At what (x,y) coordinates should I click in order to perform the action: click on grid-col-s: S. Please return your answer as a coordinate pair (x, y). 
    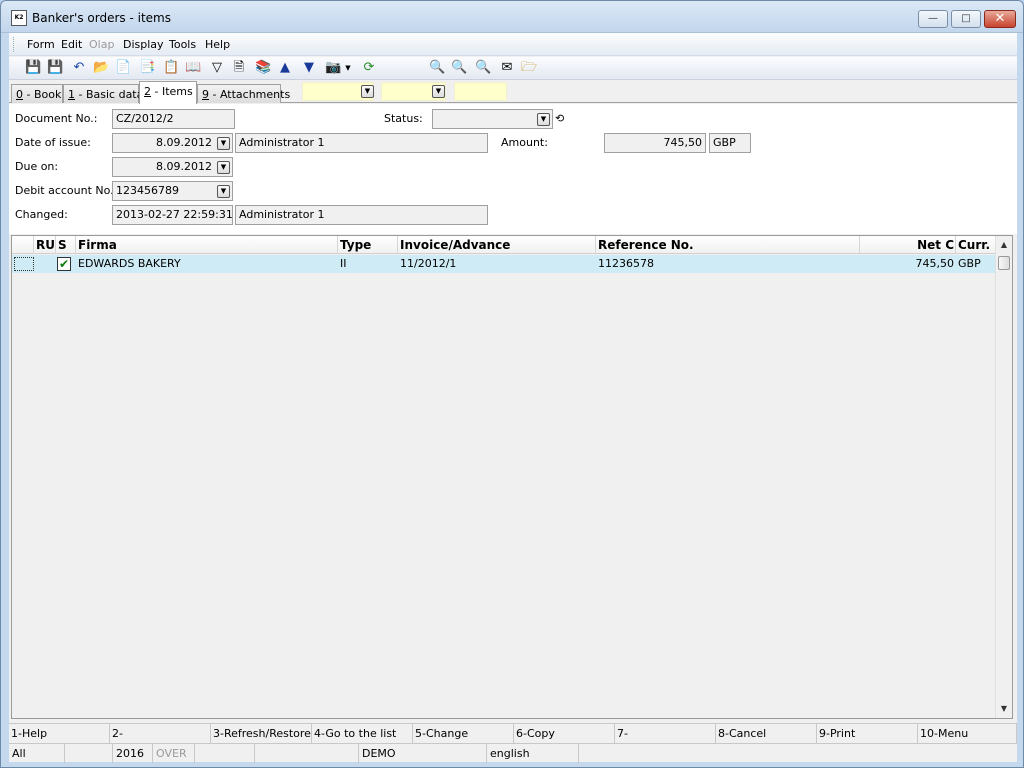
    Looking at the image, I should click on (66, 245).